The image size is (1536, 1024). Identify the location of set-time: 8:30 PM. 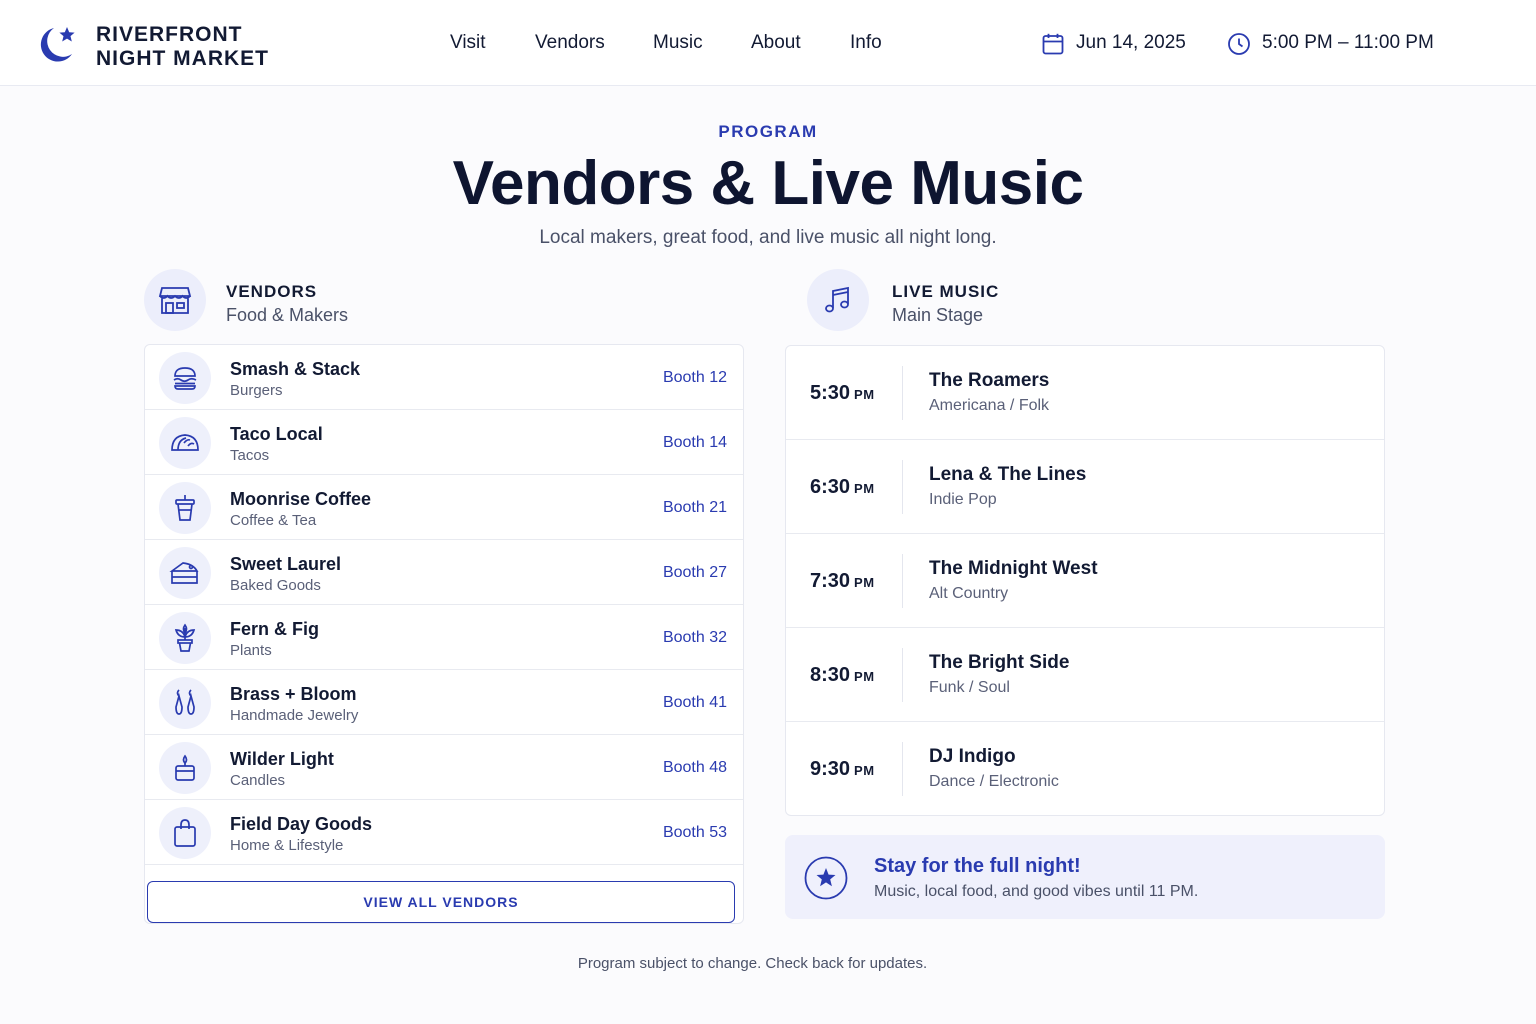
(842, 675).